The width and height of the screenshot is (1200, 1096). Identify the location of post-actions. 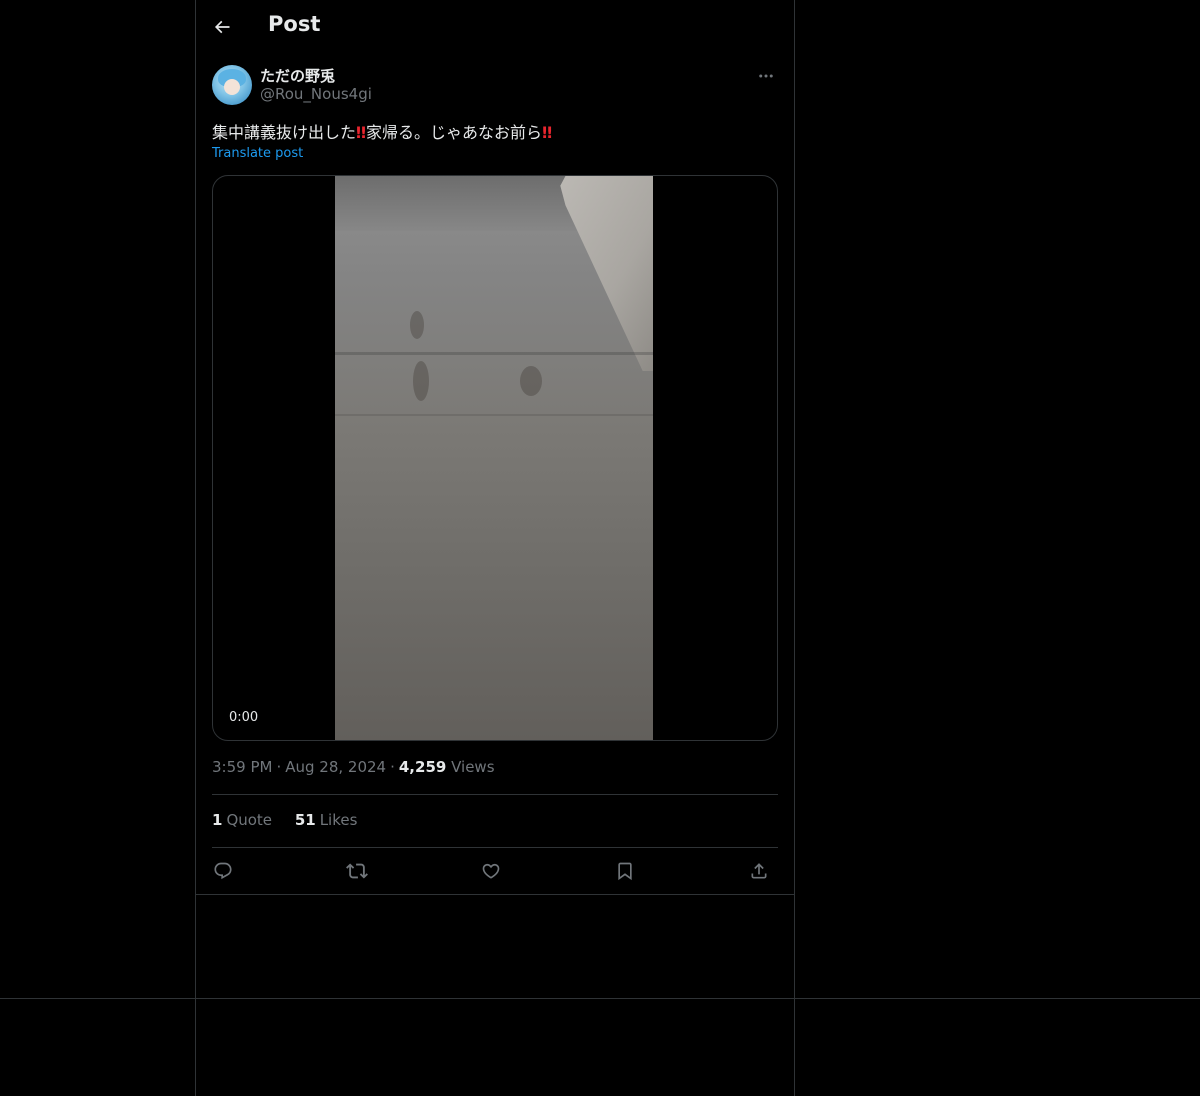
(495, 871).